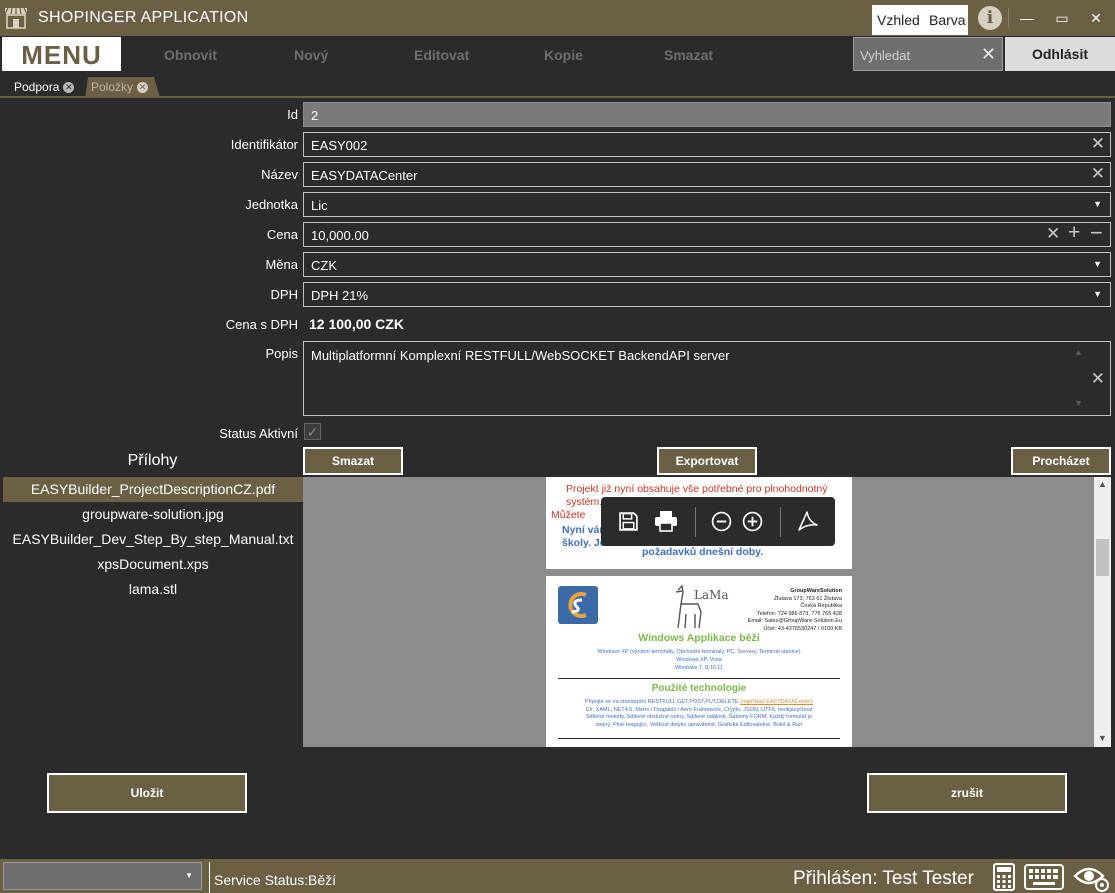 The image size is (1115, 893). I want to click on decrement-icon: −, so click(1096, 233).